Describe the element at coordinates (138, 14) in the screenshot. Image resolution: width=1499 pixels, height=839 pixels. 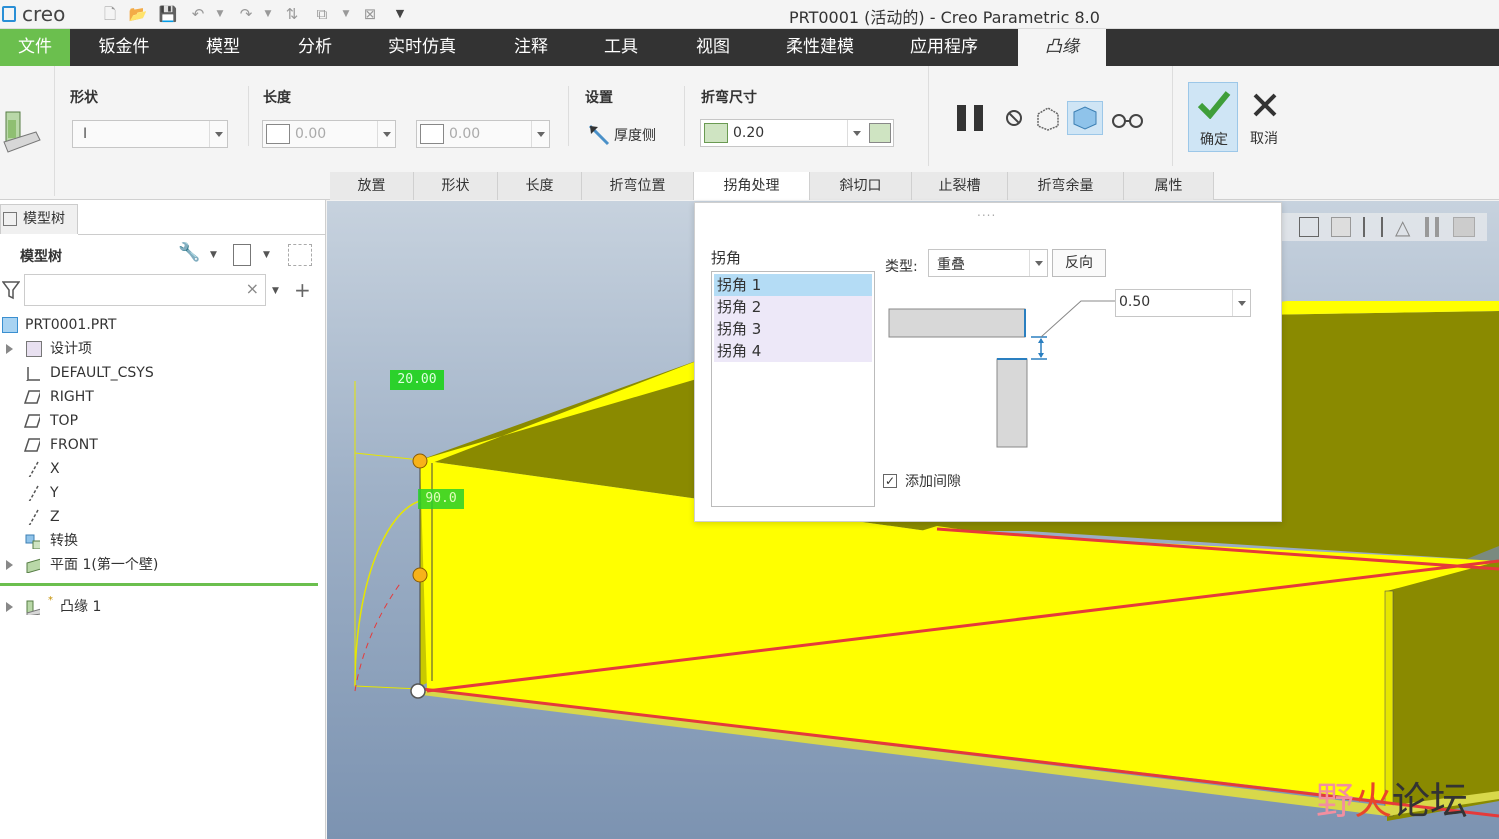
I see `open-file-icon: 📂` at that location.